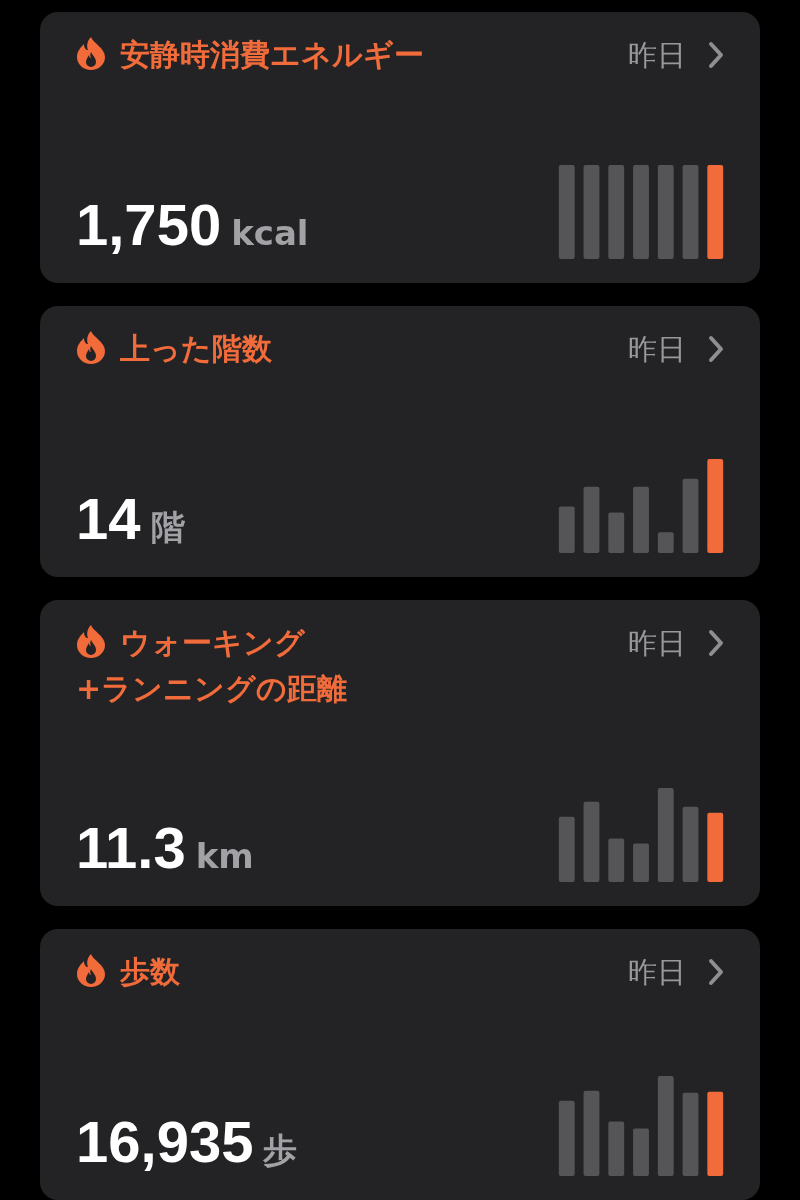  What do you see at coordinates (165, 1142) in the screenshot?
I see `metric-value: 16,935` at bounding box center [165, 1142].